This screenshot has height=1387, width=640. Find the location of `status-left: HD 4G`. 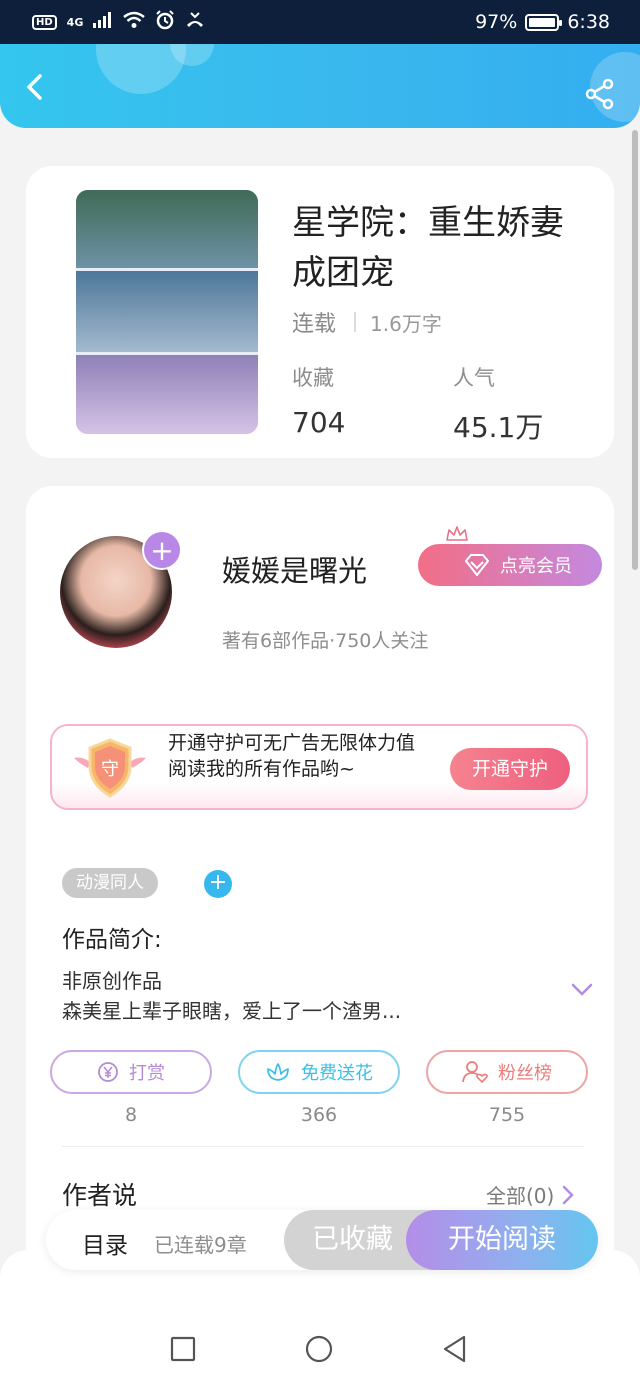

status-left: HD 4G is located at coordinates (118, 22).